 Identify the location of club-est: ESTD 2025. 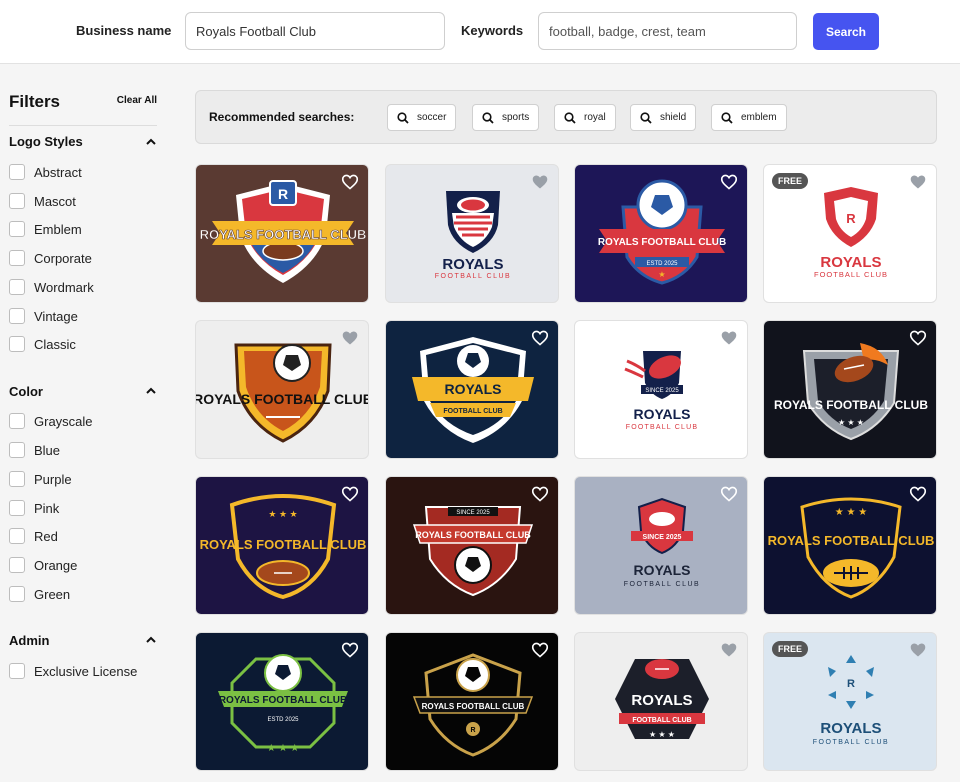
(662, 264).